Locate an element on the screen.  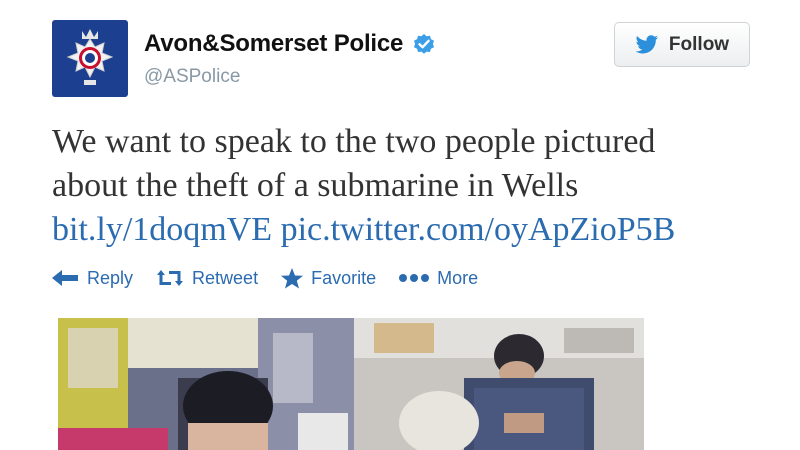
tweet-text-line-2: about the theft of a submarine in Wells is located at coordinates (315, 185).